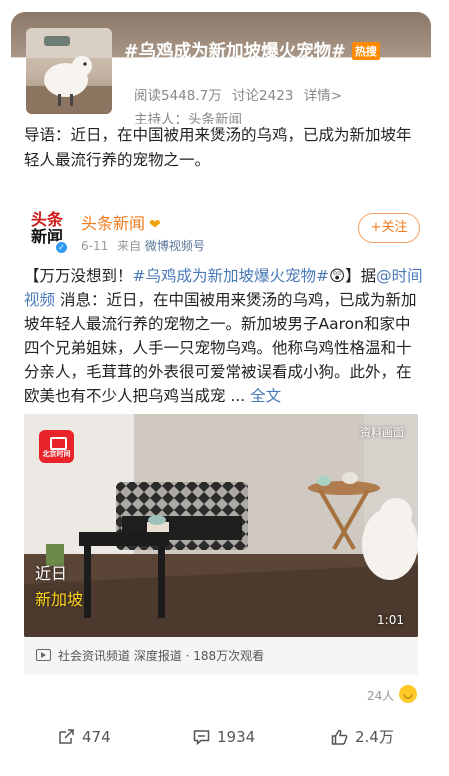 This screenshot has height=776, width=449. Describe the element at coordinates (43, 655) in the screenshot. I see `tv-icon` at that location.